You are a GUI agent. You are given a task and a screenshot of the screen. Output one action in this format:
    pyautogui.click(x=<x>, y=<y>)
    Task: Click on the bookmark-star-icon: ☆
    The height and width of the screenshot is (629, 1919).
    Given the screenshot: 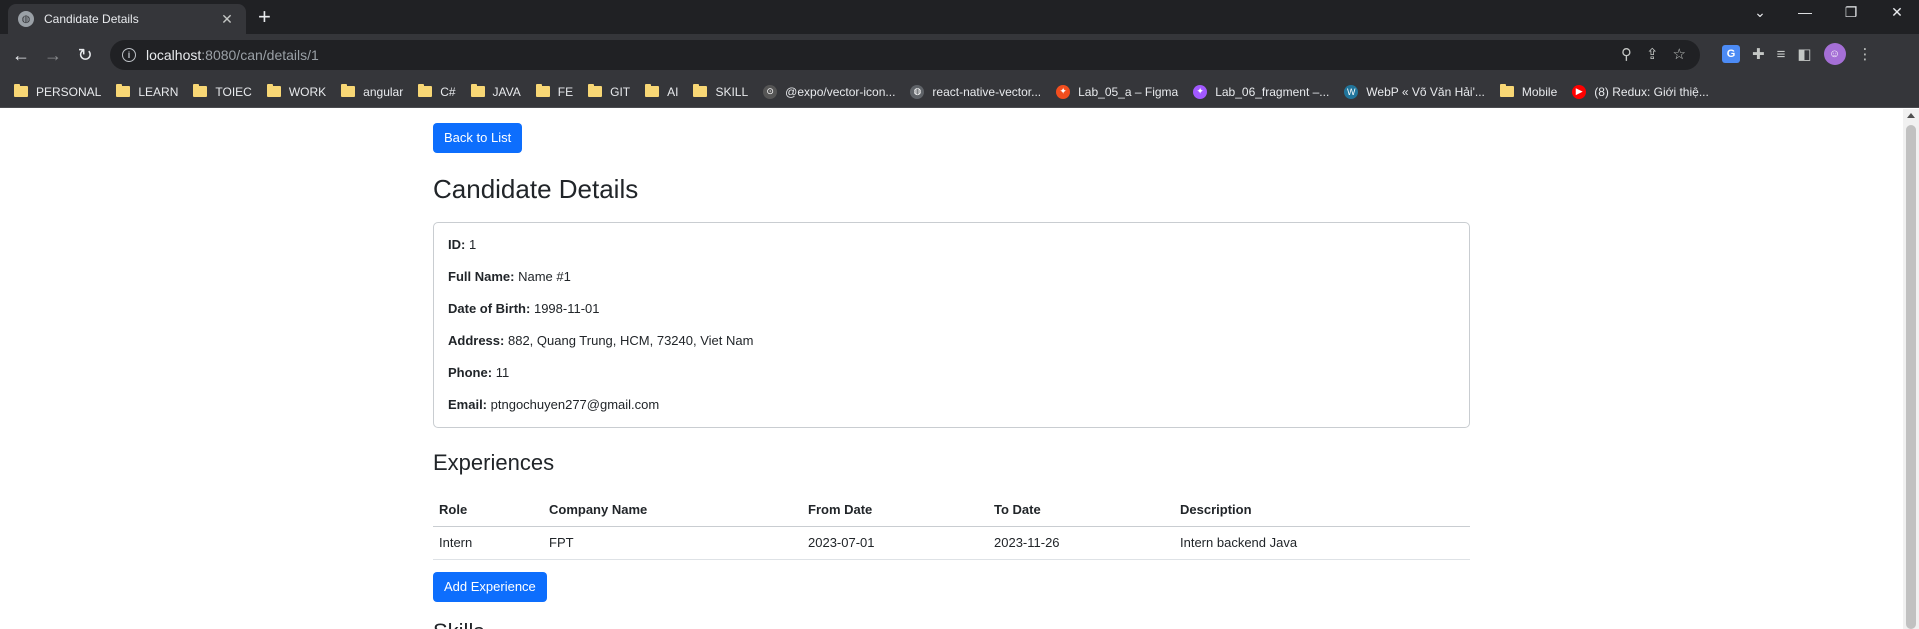 What is the action you would take?
    pyautogui.click(x=1679, y=54)
    